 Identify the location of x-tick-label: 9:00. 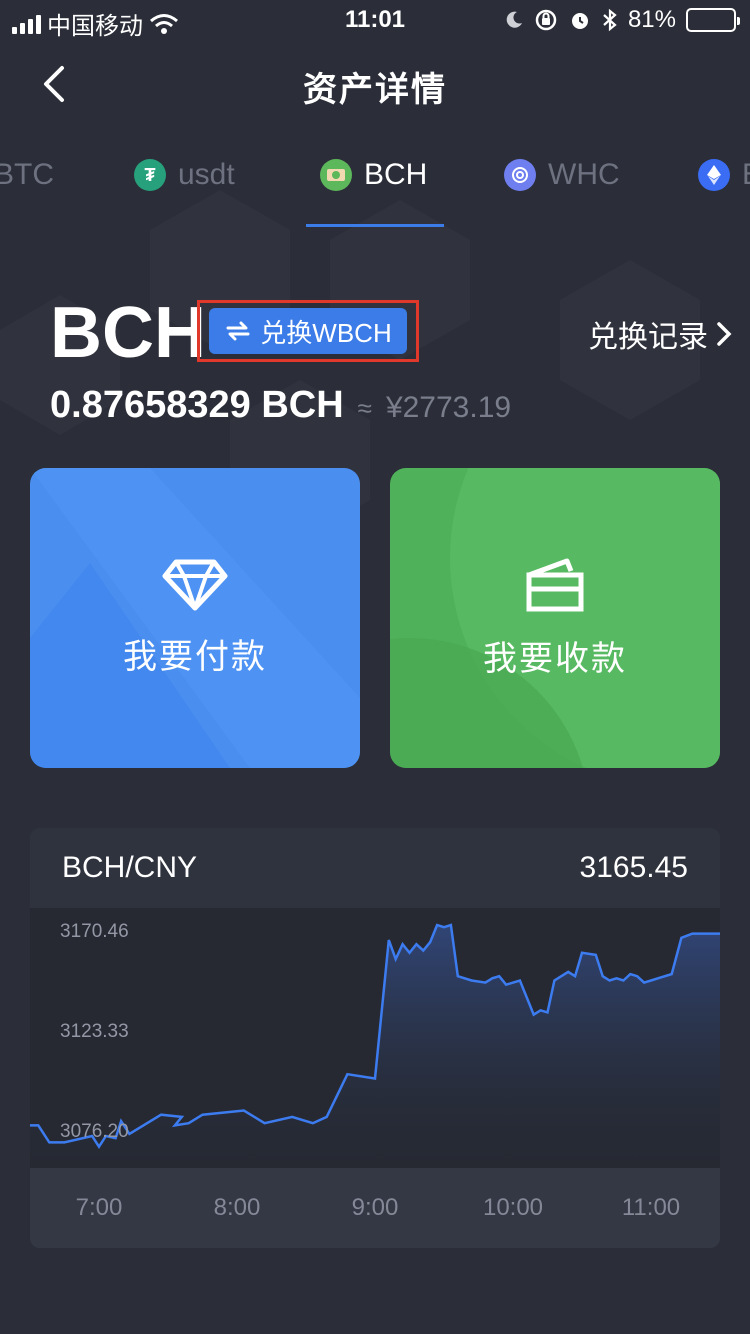
(375, 1207).